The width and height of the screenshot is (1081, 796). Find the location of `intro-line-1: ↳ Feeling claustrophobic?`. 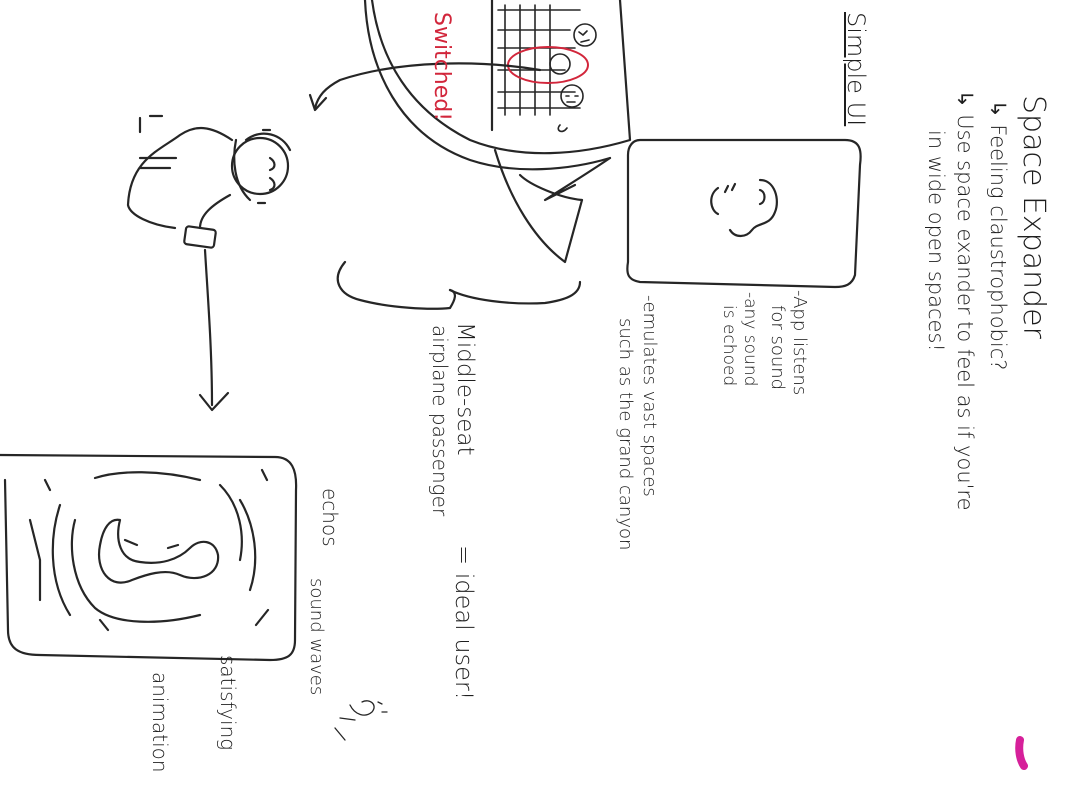

intro-line-1: ↳ Feeling claustrophobic? is located at coordinates (998, 235).